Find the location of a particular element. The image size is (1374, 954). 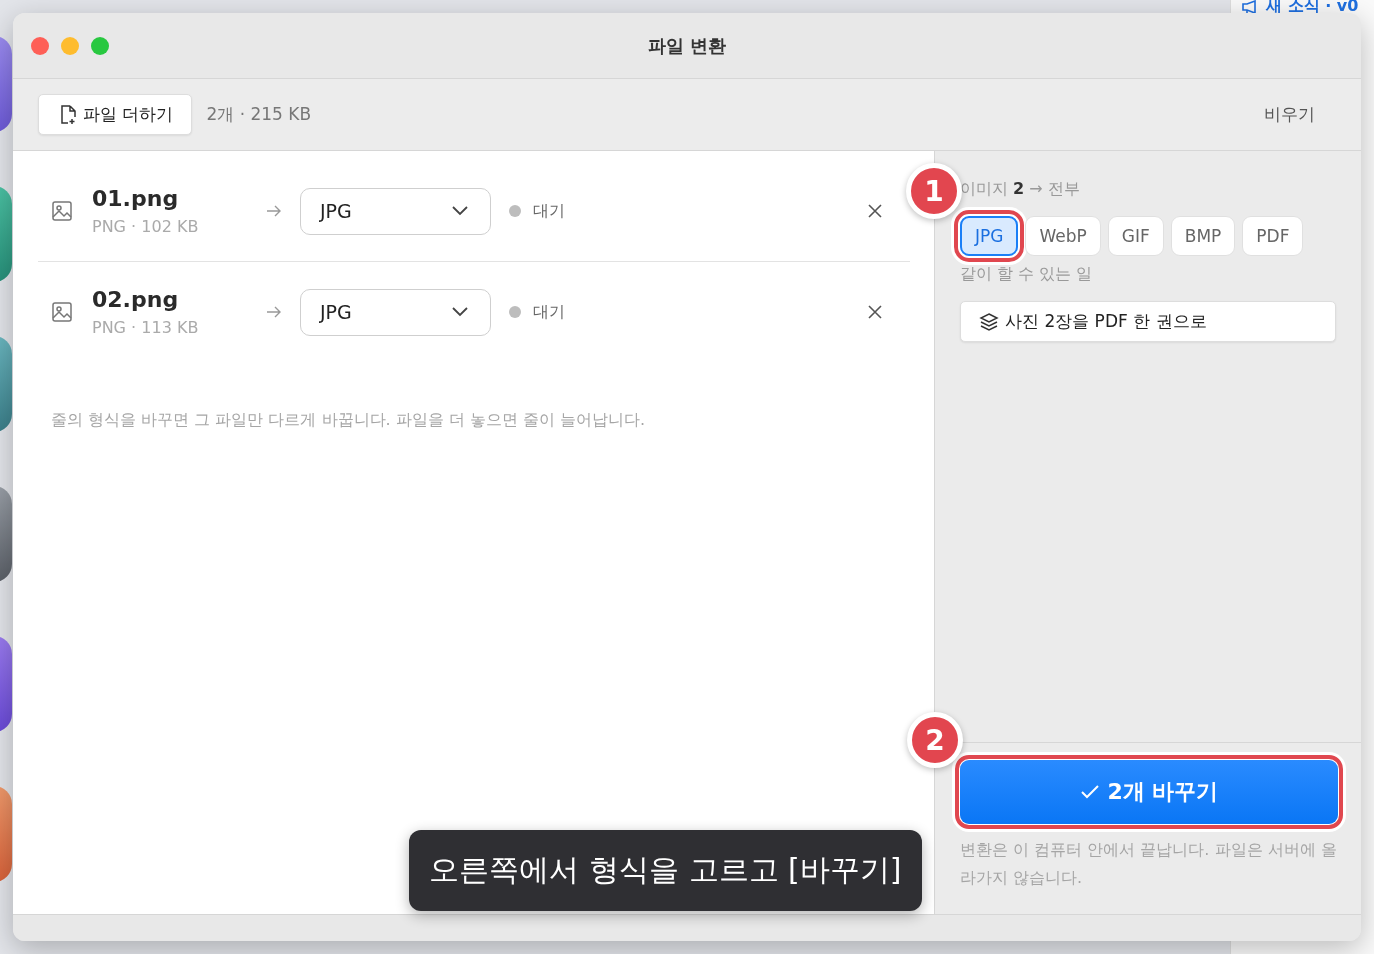

file-info: PNG · 113 KB is located at coordinates (146, 327).